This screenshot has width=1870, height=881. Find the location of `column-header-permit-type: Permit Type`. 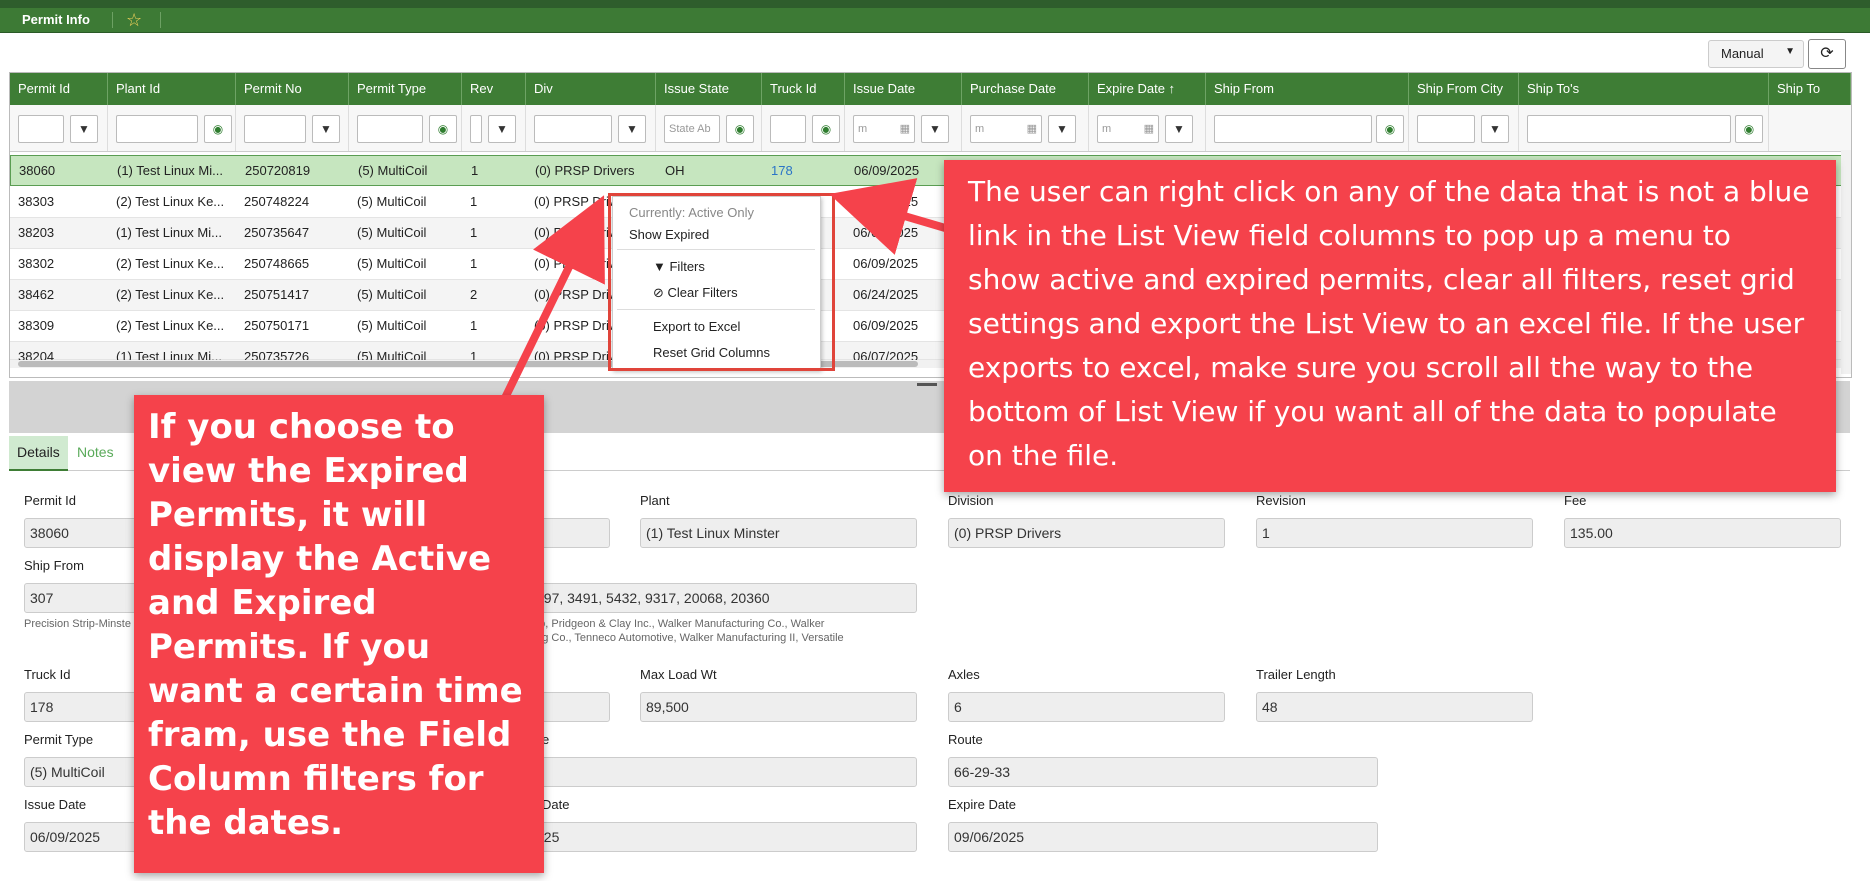

column-header-permit-type: Permit Type is located at coordinates (405, 89).